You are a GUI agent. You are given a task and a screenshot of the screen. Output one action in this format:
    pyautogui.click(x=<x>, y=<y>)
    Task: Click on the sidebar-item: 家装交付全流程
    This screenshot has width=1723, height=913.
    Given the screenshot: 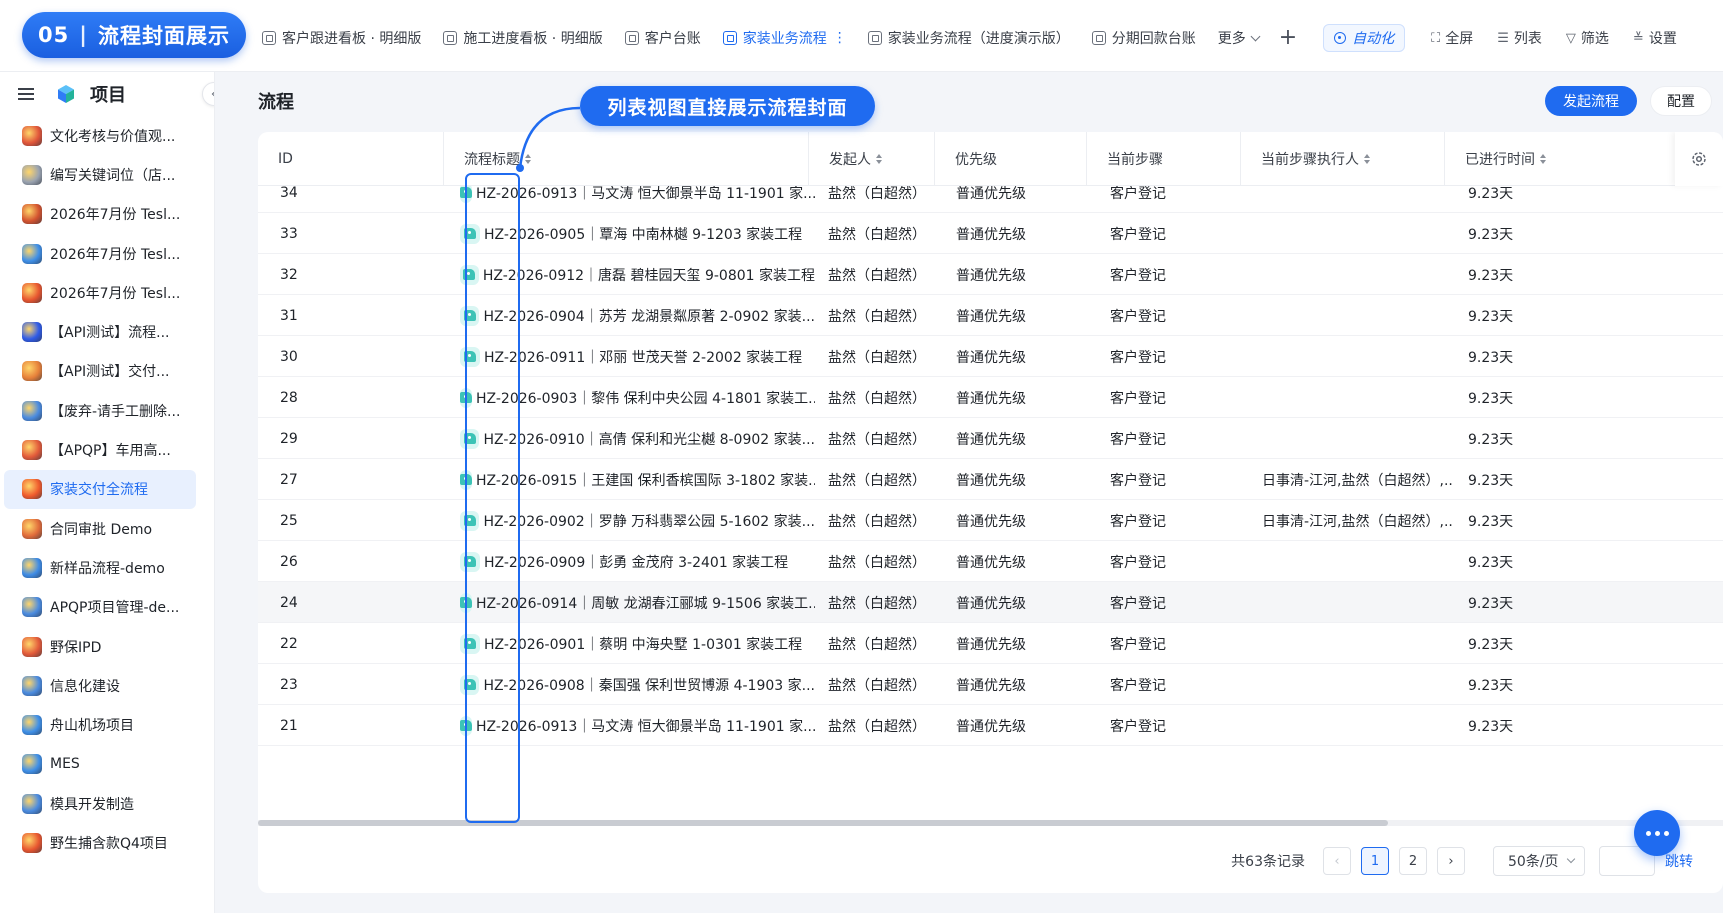 What is the action you would take?
    pyautogui.click(x=100, y=489)
    